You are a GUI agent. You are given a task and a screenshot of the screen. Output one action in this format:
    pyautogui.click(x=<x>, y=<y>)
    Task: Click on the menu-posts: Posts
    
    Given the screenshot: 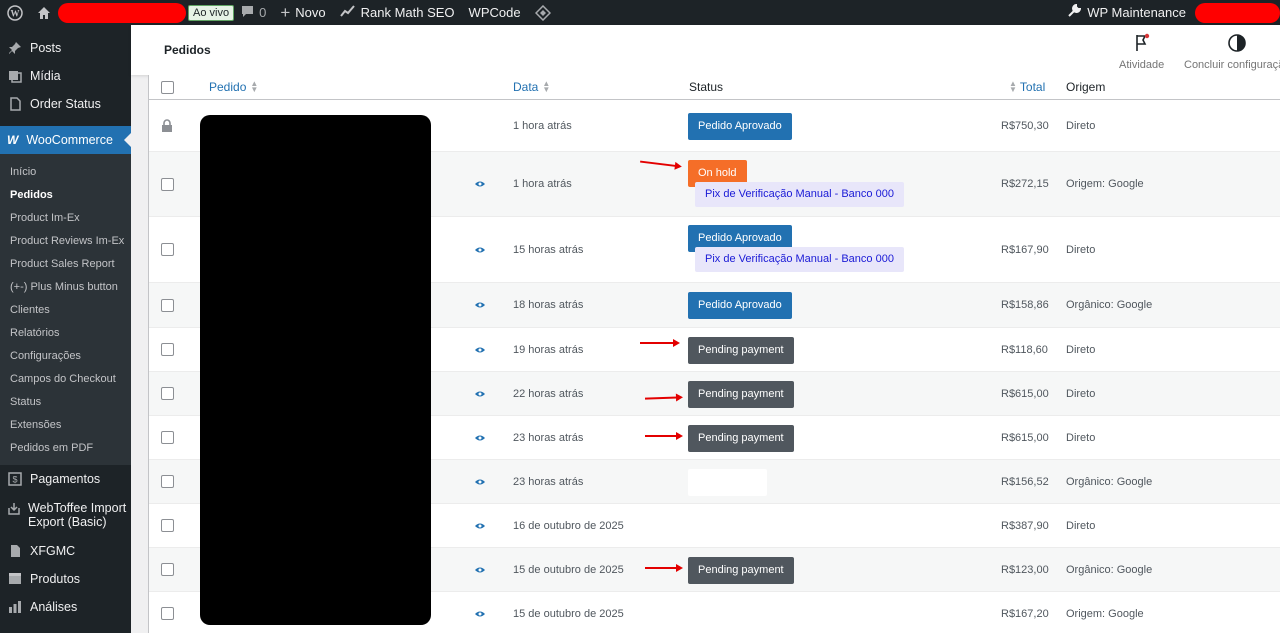 What is the action you would take?
    pyautogui.click(x=65, y=48)
    